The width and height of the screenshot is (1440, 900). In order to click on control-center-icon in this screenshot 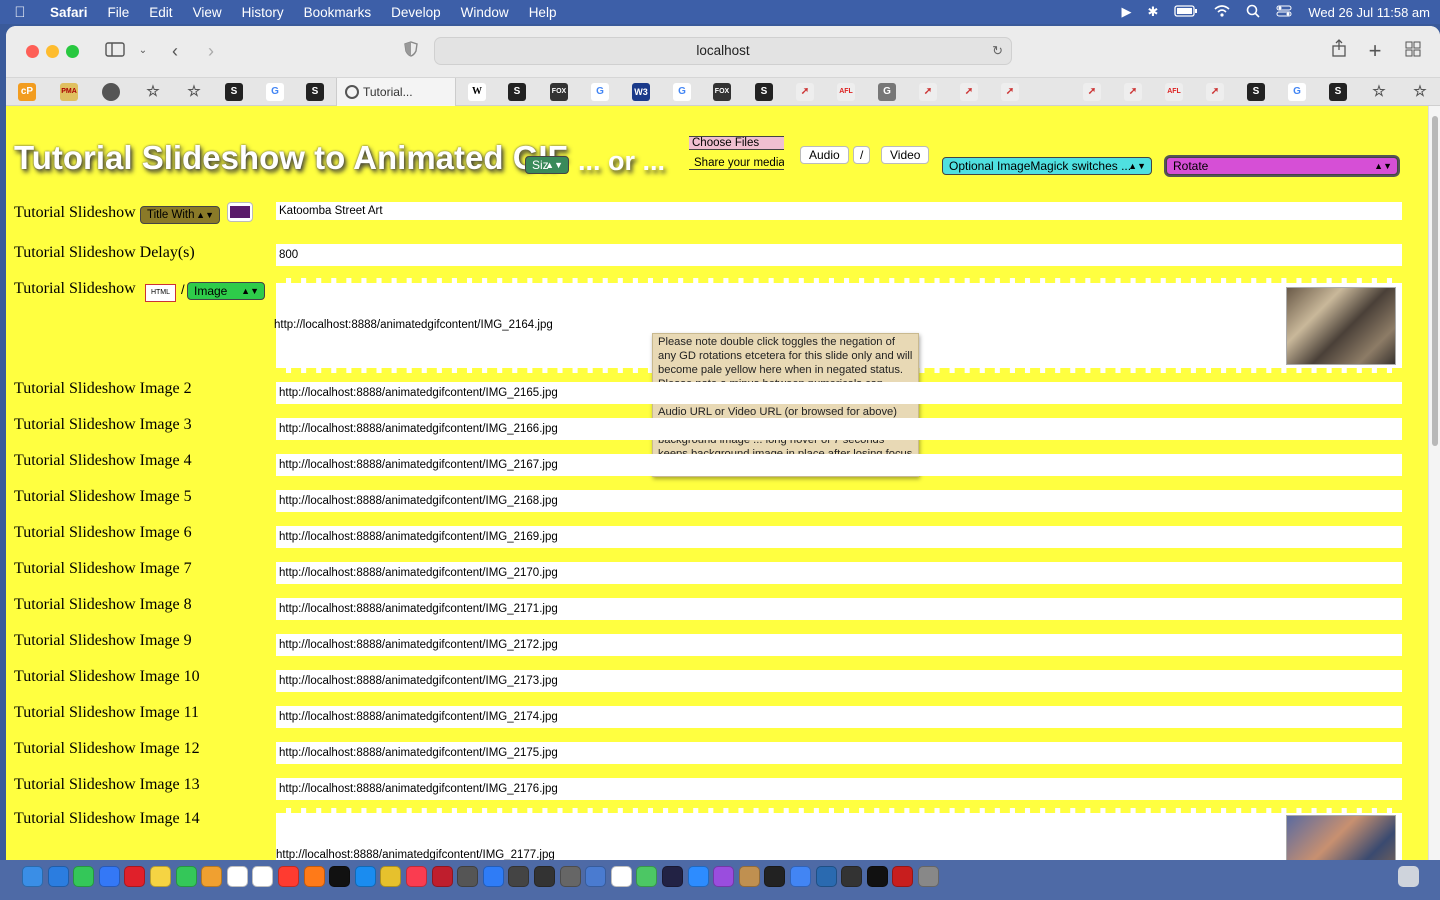, I will do `click(1284, 12)`.